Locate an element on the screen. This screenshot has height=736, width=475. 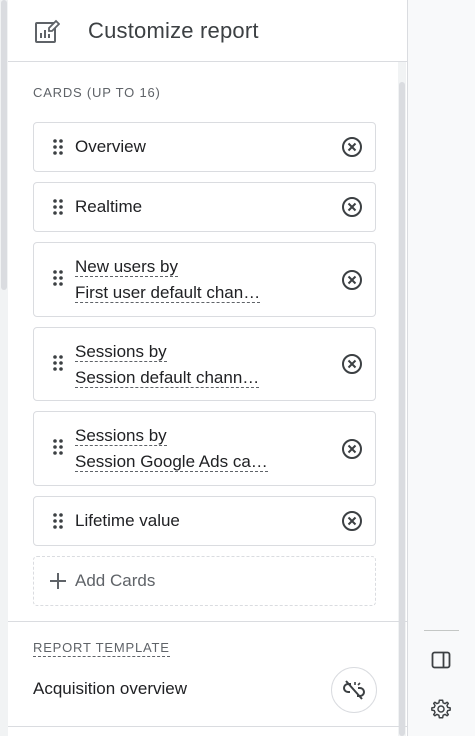
unlink-template-button is located at coordinates (354, 690).